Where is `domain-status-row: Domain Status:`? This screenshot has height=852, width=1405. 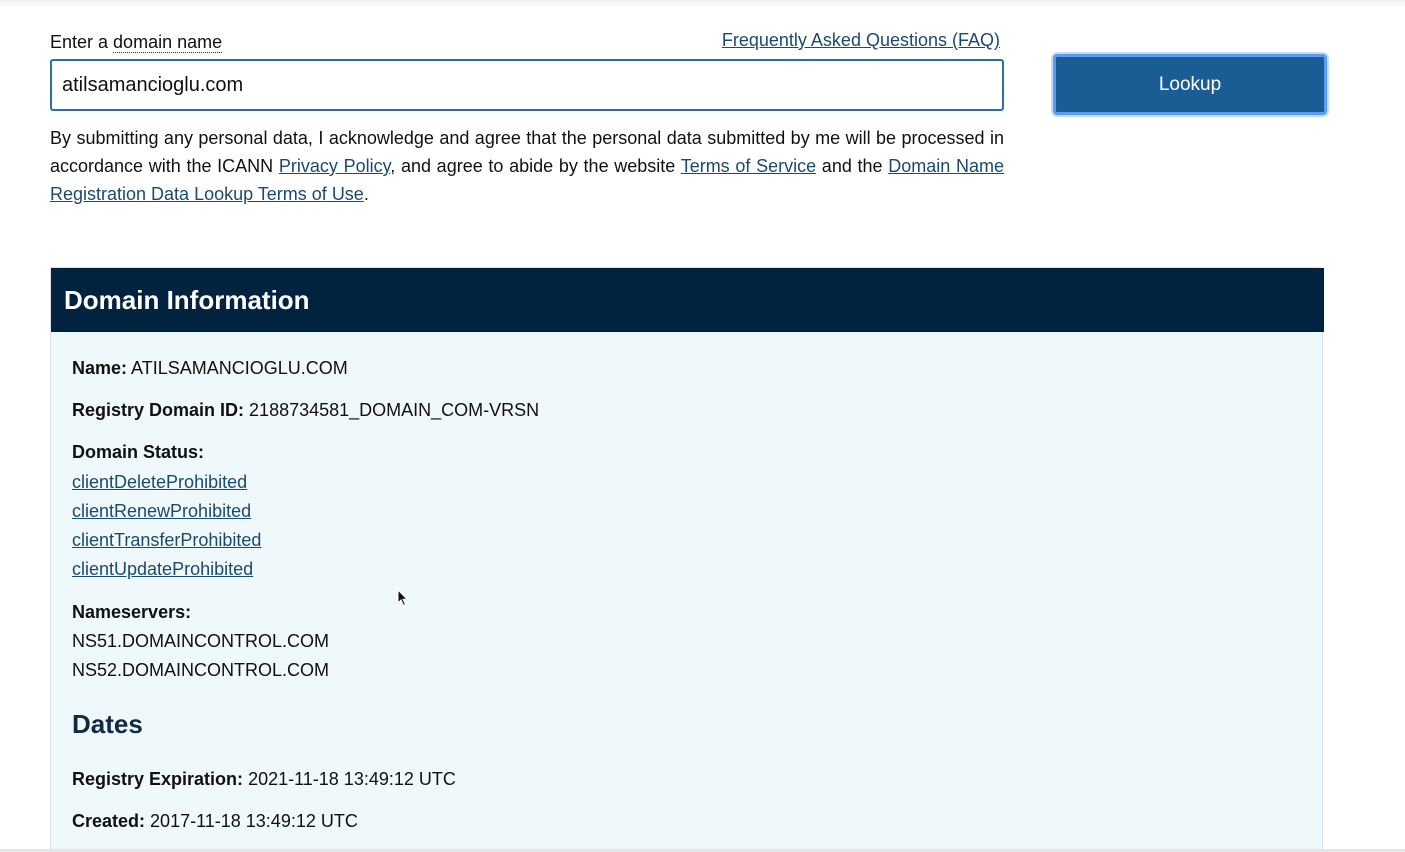
domain-status-row: Domain Status: is located at coordinates (138, 452).